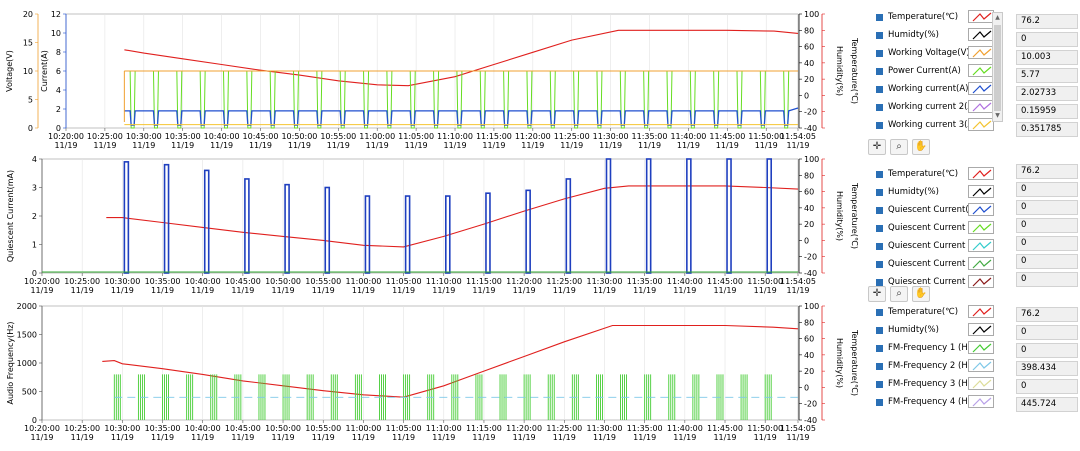 The image size is (1080, 451). What do you see at coordinates (524, 428) in the screenshot?
I see `x-tick-label: 11:20:00` at bounding box center [524, 428].